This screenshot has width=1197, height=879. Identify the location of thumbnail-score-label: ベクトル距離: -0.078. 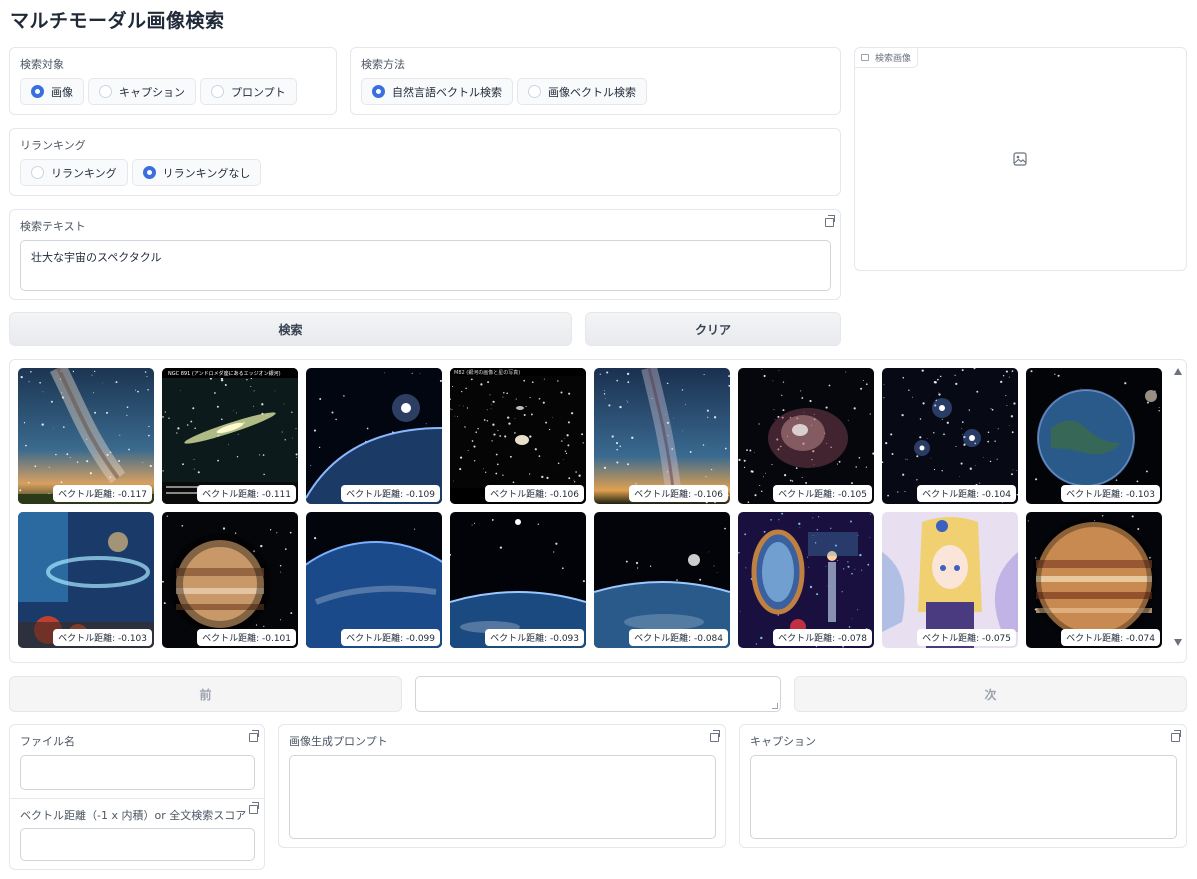
(822, 637).